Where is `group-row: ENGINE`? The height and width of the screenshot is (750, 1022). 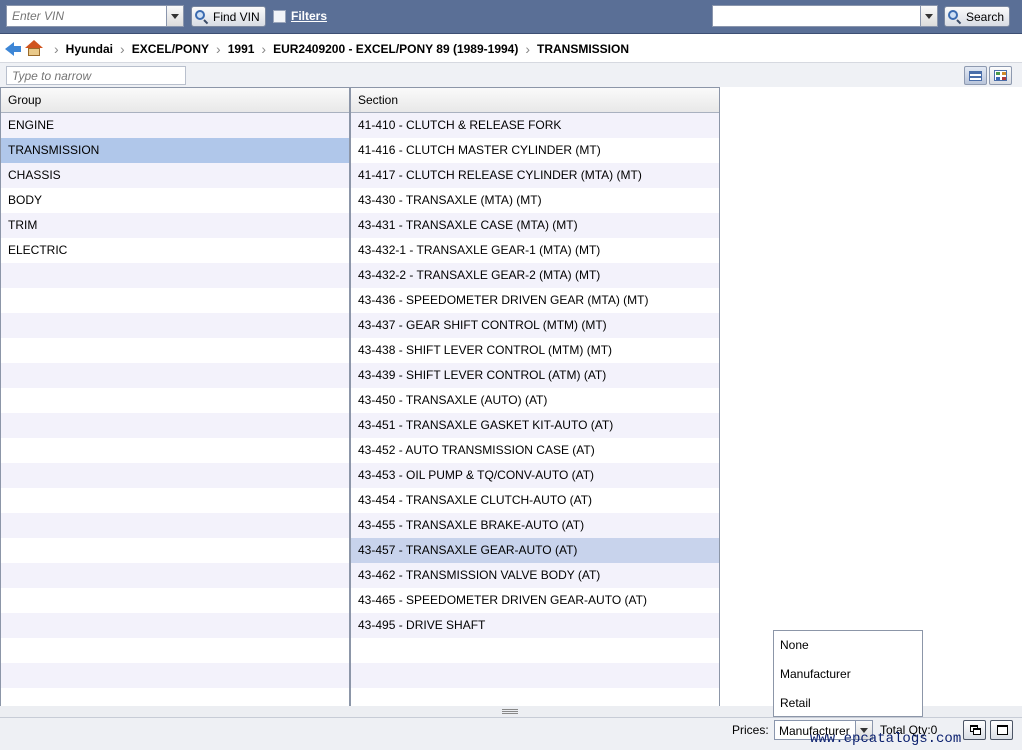 group-row: ENGINE is located at coordinates (175, 125).